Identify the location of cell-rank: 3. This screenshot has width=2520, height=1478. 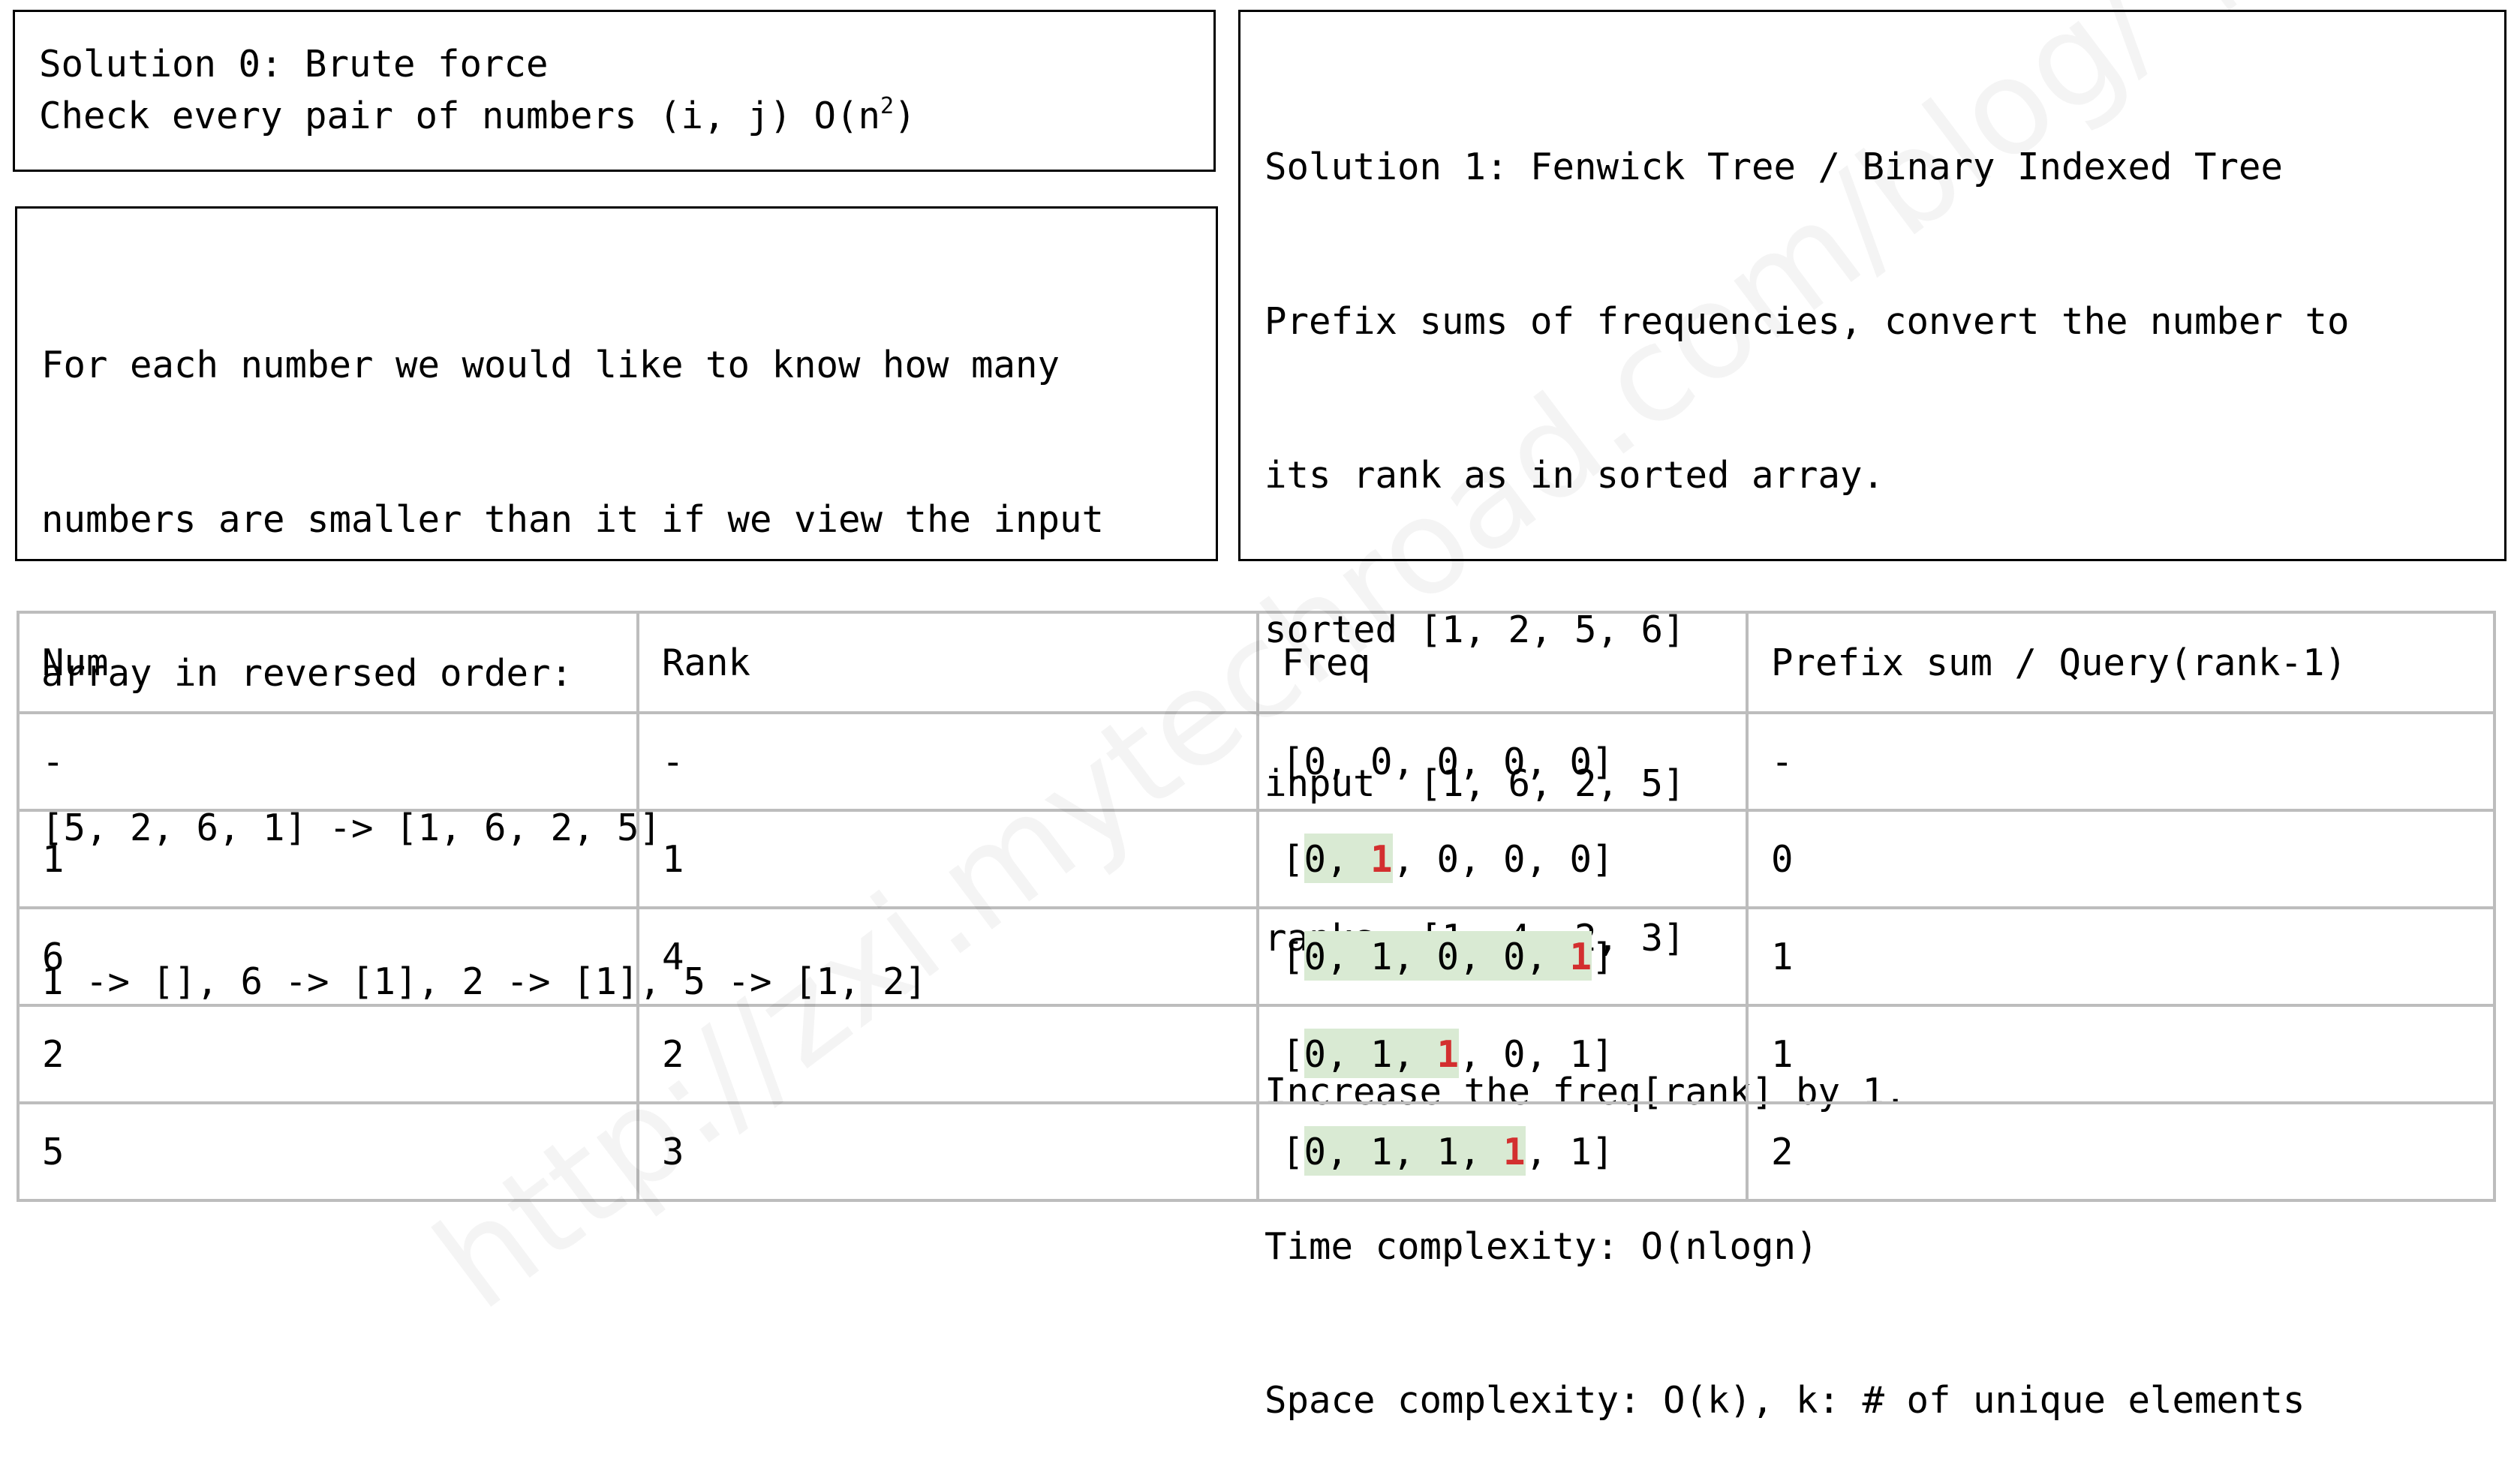
(947, 1151).